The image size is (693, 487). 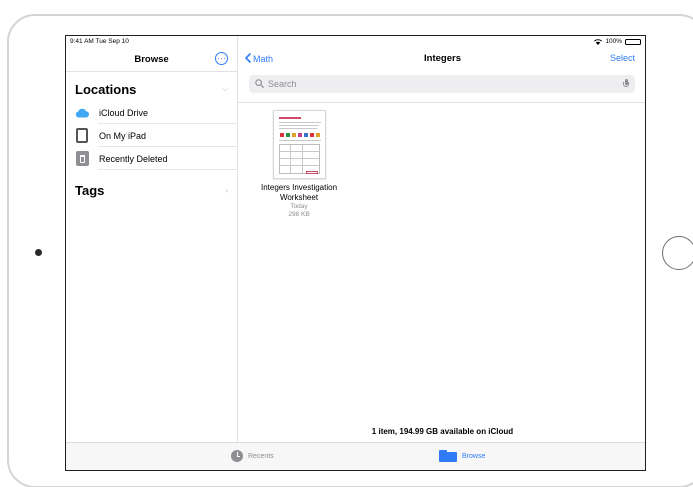 I want to click on nav-bar: Math Integers Select, so click(x=441, y=59).